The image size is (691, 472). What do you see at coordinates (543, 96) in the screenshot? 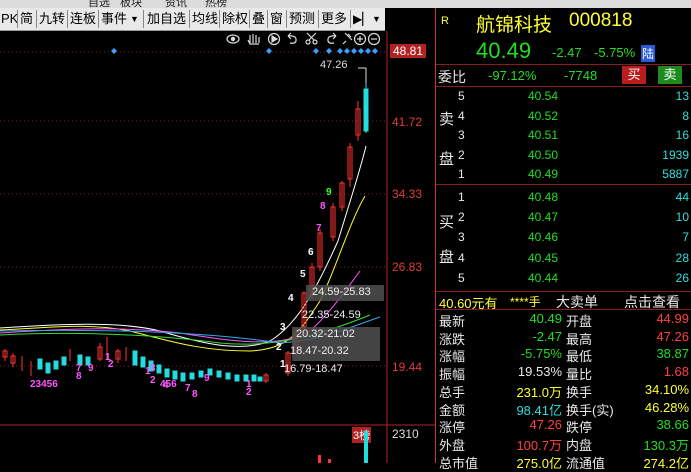
I see `sell-price: 40.54` at bounding box center [543, 96].